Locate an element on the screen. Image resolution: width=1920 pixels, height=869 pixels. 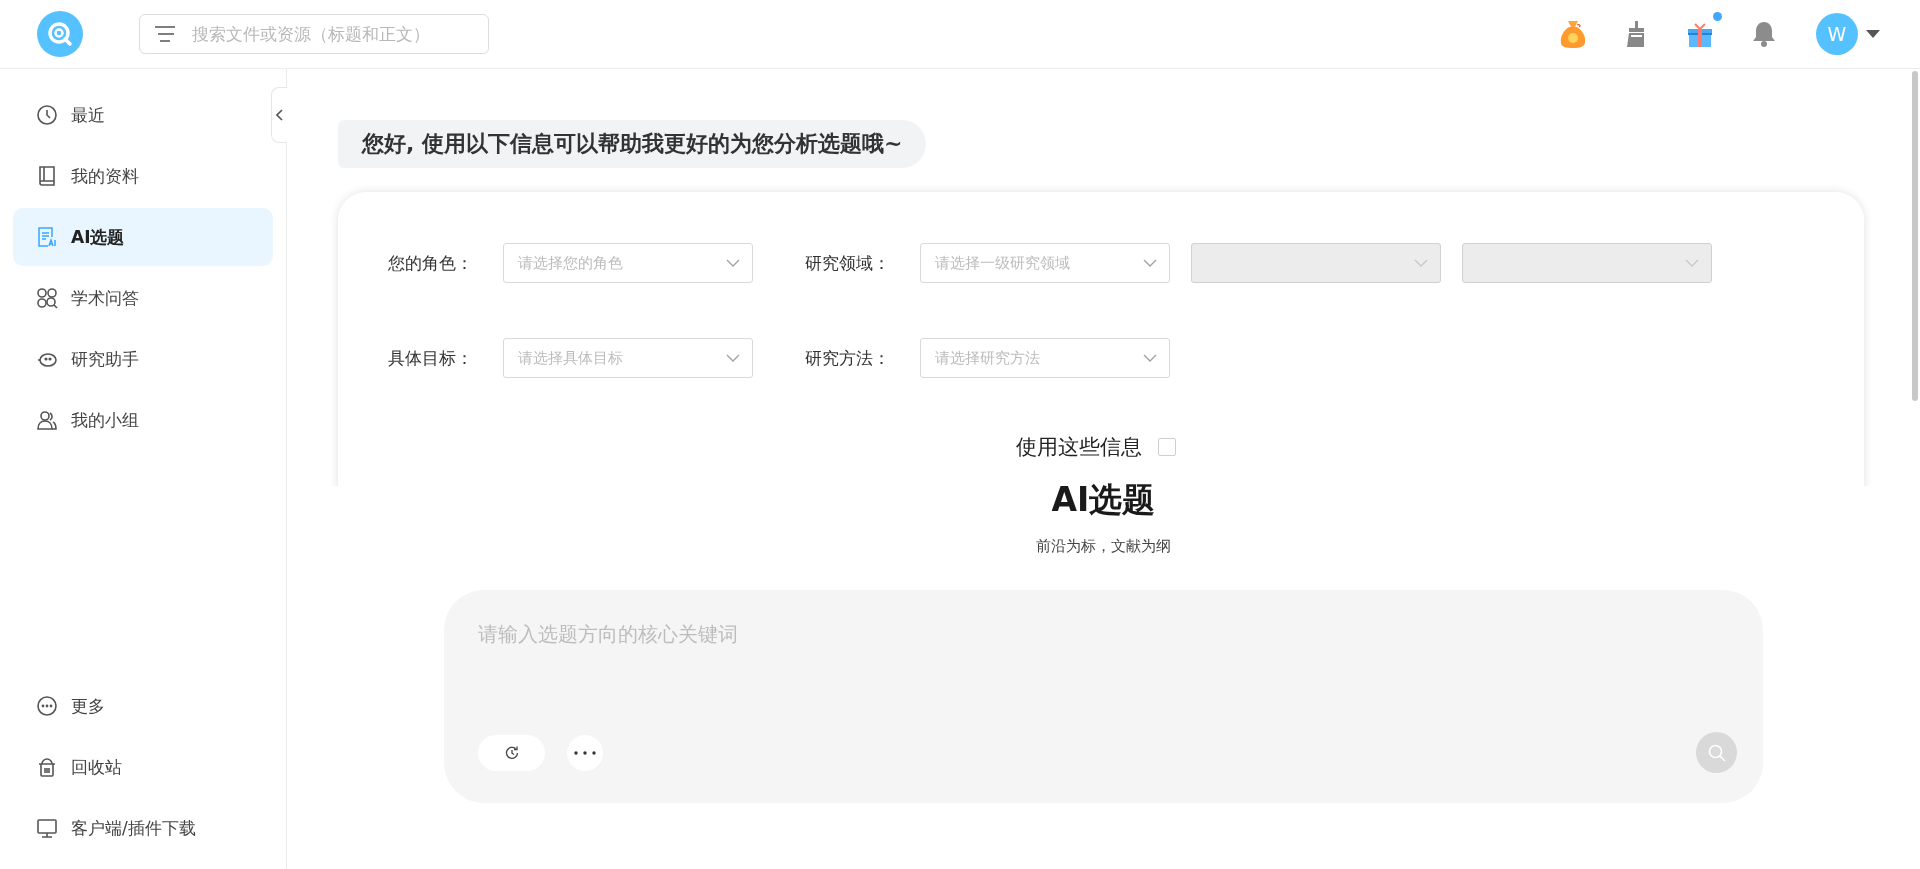
search-input: 搜索文件或资源（标题和正文） is located at coordinates (339, 34).